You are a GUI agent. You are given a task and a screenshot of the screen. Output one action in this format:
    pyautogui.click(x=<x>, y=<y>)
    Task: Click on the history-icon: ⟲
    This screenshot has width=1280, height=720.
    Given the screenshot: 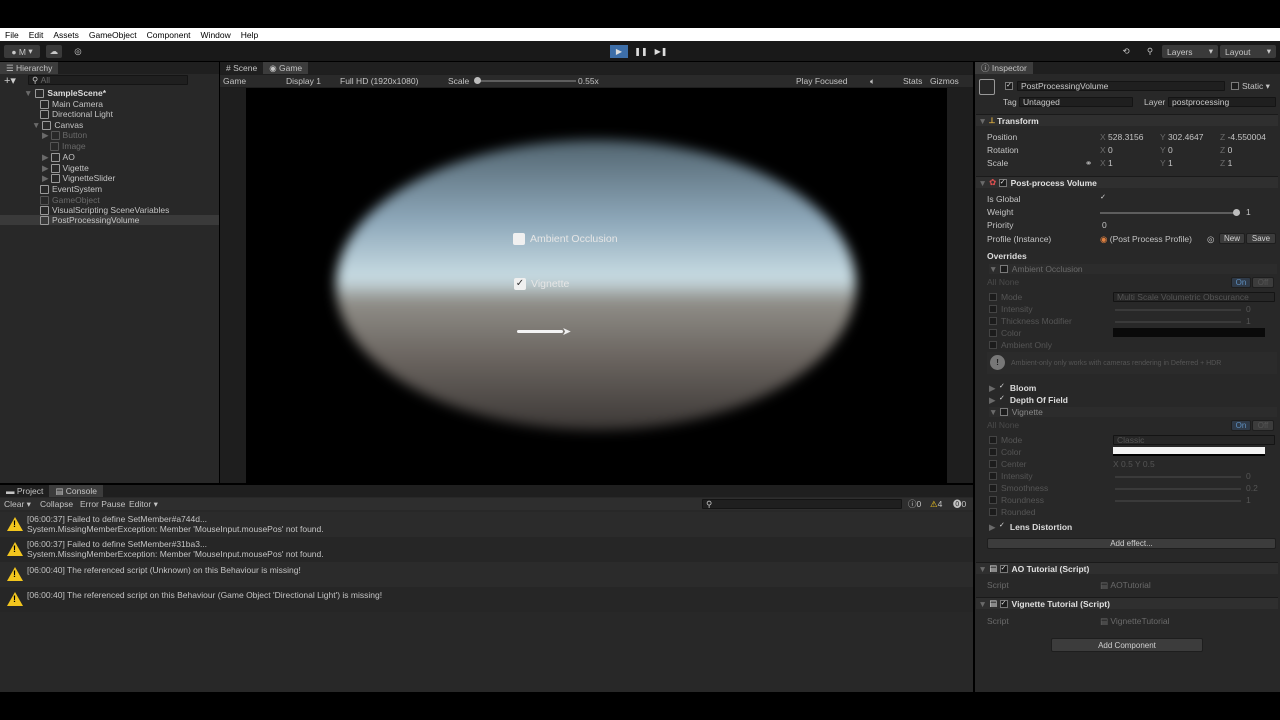 What is the action you would take?
    pyautogui.click(x=1126, y=51)
    